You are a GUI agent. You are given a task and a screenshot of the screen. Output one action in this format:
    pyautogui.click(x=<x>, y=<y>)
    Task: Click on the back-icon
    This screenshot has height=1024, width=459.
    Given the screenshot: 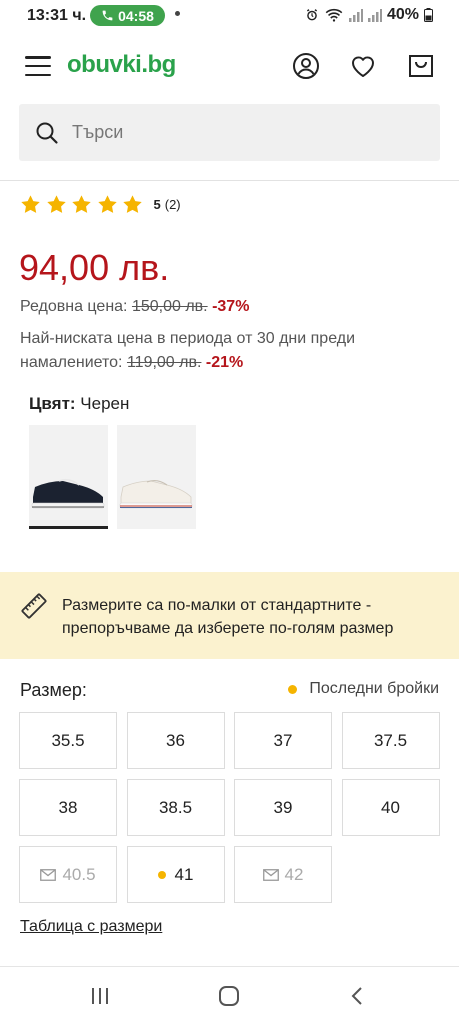 What is the action you would take?
    pyautogui.click(x=358, y=996)
    